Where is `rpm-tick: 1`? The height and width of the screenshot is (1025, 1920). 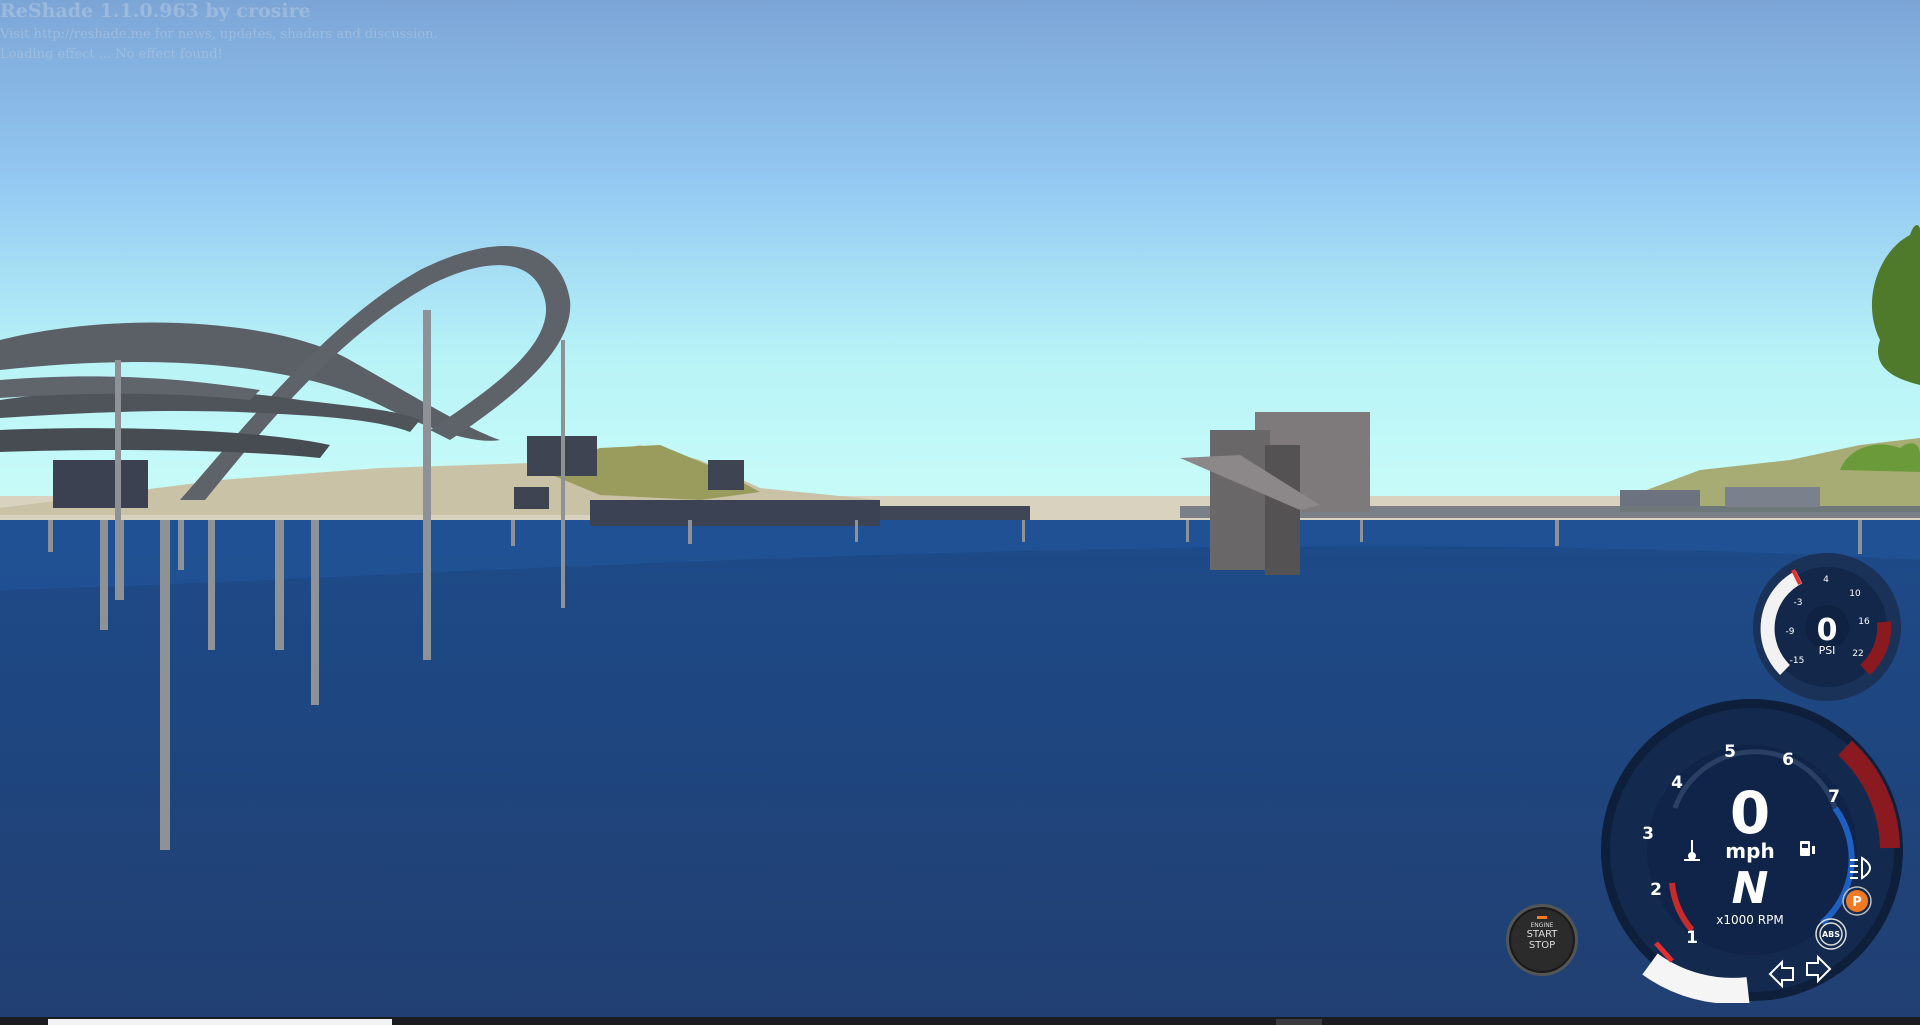 rpm-tick: 1 is located at coordinates (1692, 938).